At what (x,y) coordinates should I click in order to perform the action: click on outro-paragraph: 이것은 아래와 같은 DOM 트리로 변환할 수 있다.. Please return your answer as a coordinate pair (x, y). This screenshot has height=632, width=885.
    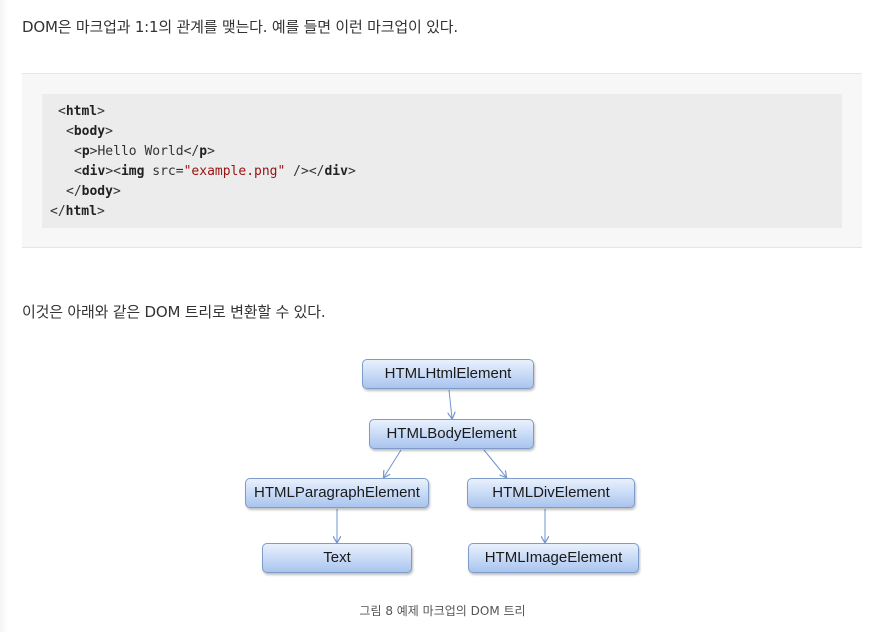
    Looking at the image, I should click on (174, 312).